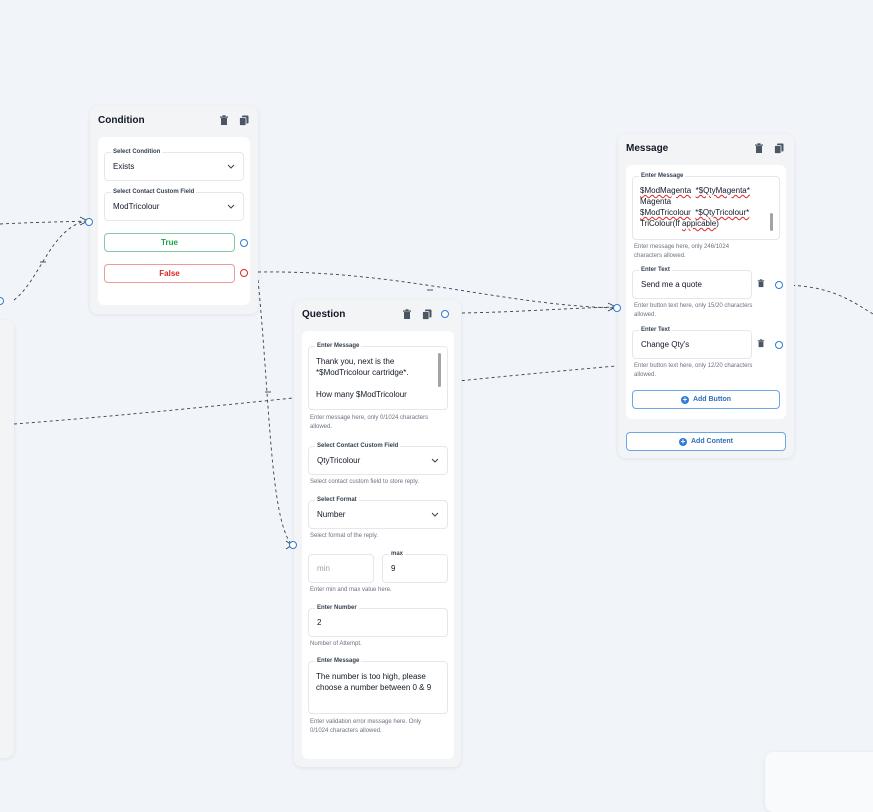  I want to click on add-content-button: + Add Content, so click(706, 441).